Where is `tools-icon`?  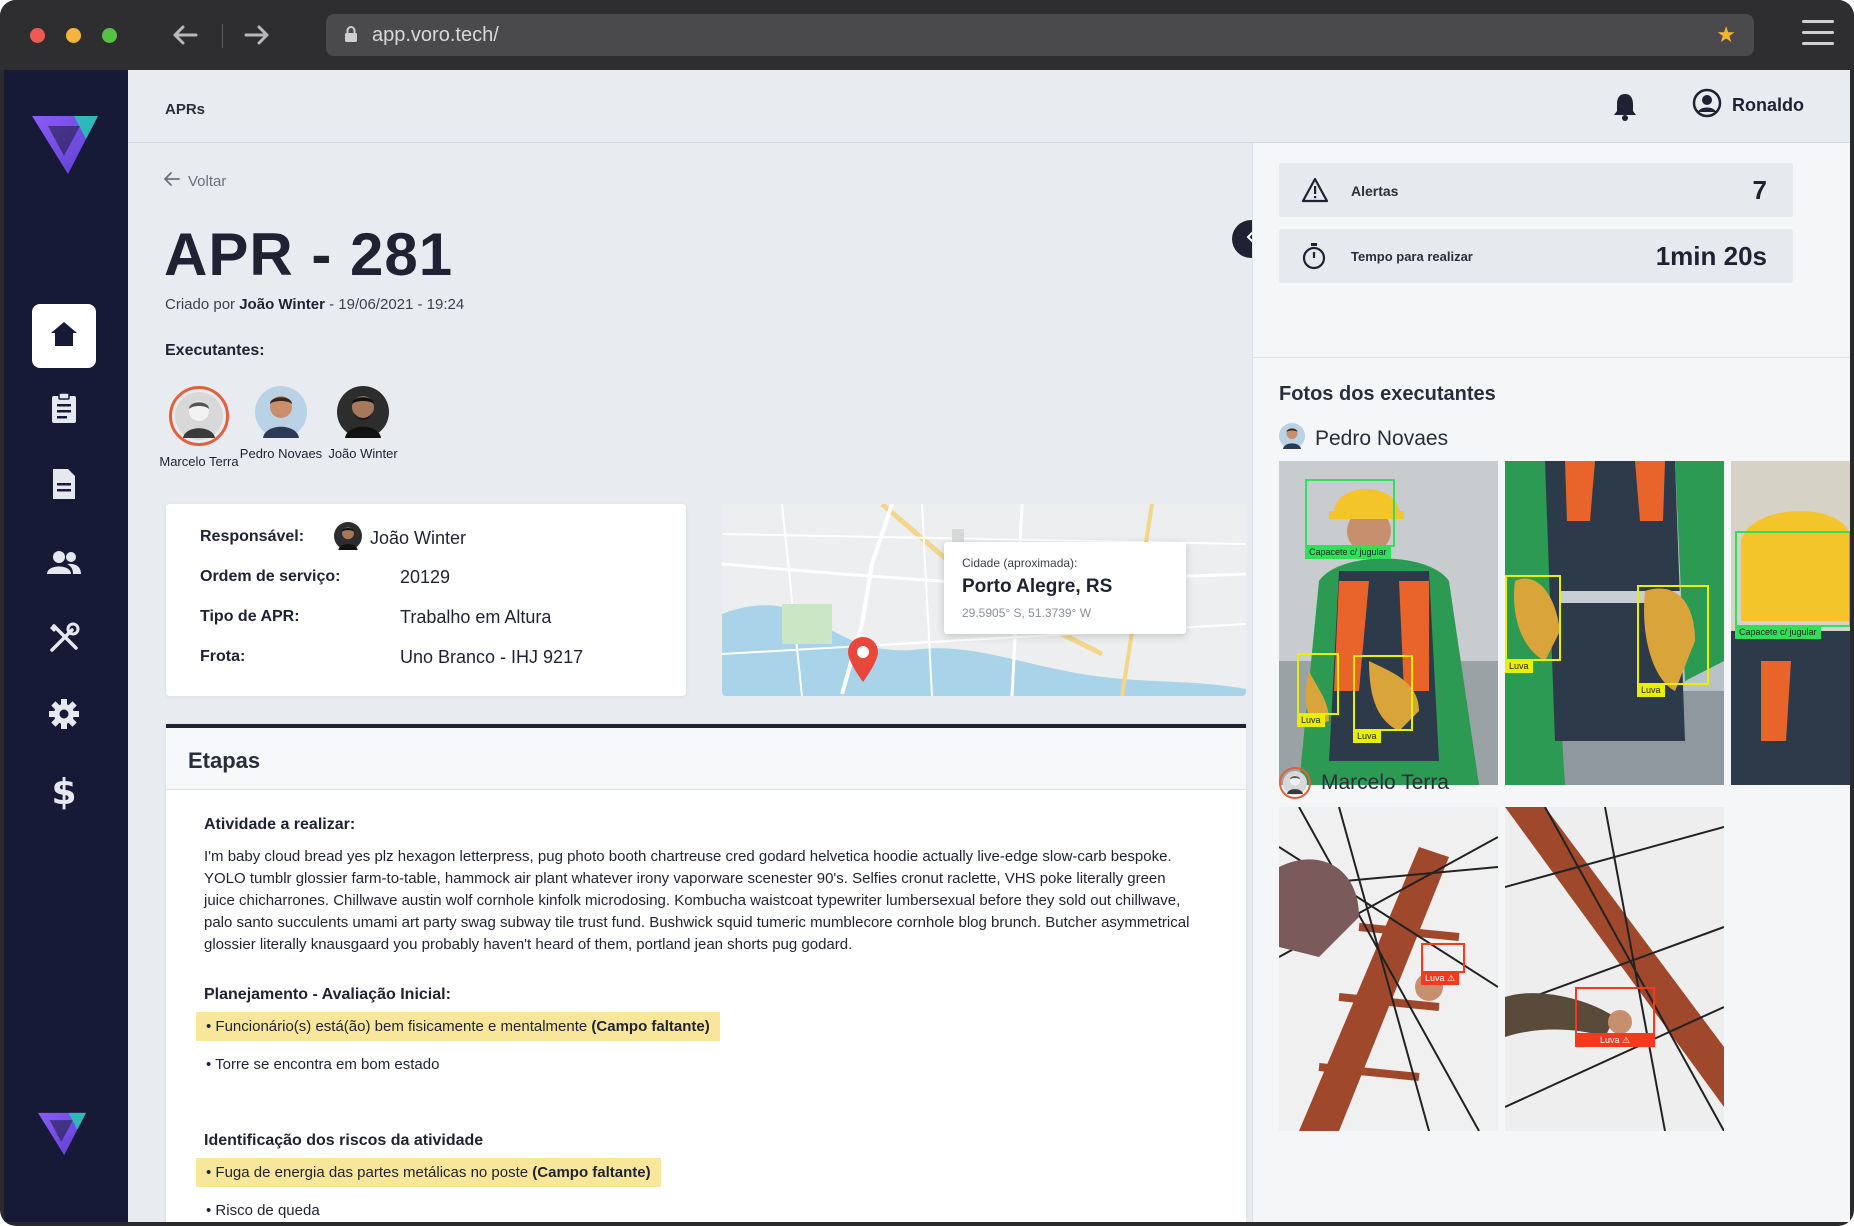
tools-icon is located at coordinates (64, 640).